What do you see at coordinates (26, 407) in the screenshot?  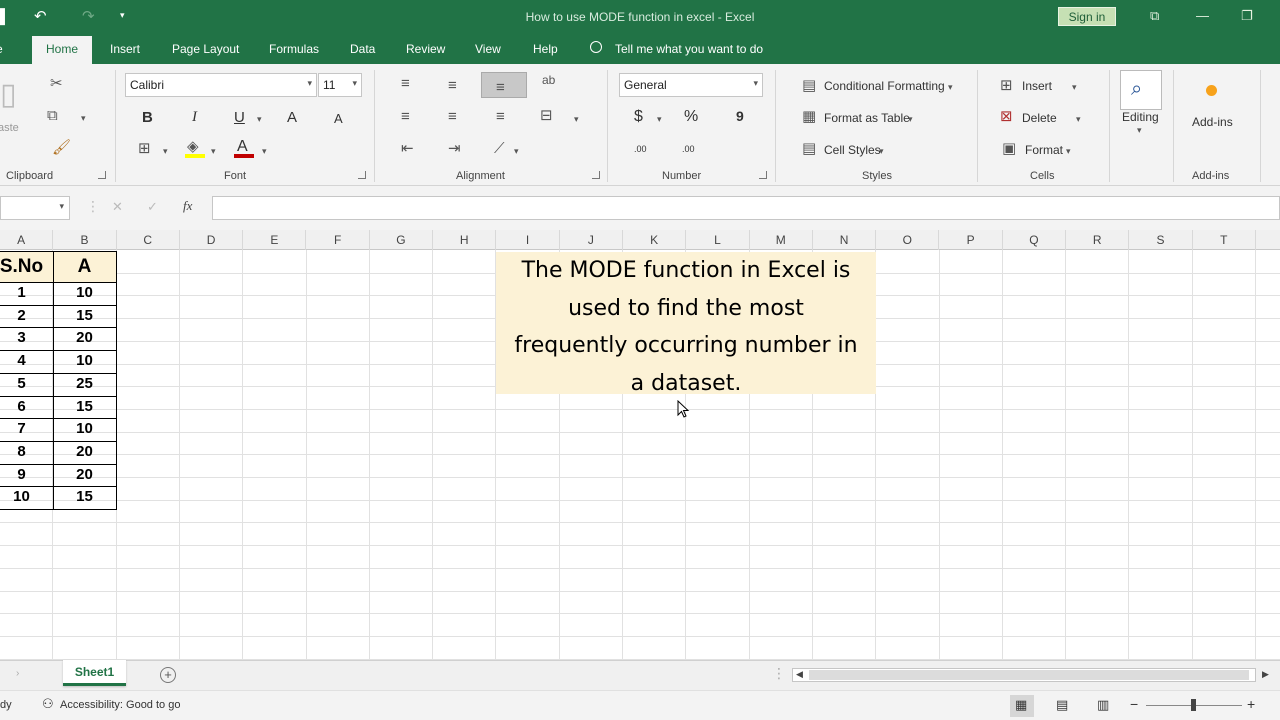 I see `table-cell: 6` at bounding box center [26, 407].